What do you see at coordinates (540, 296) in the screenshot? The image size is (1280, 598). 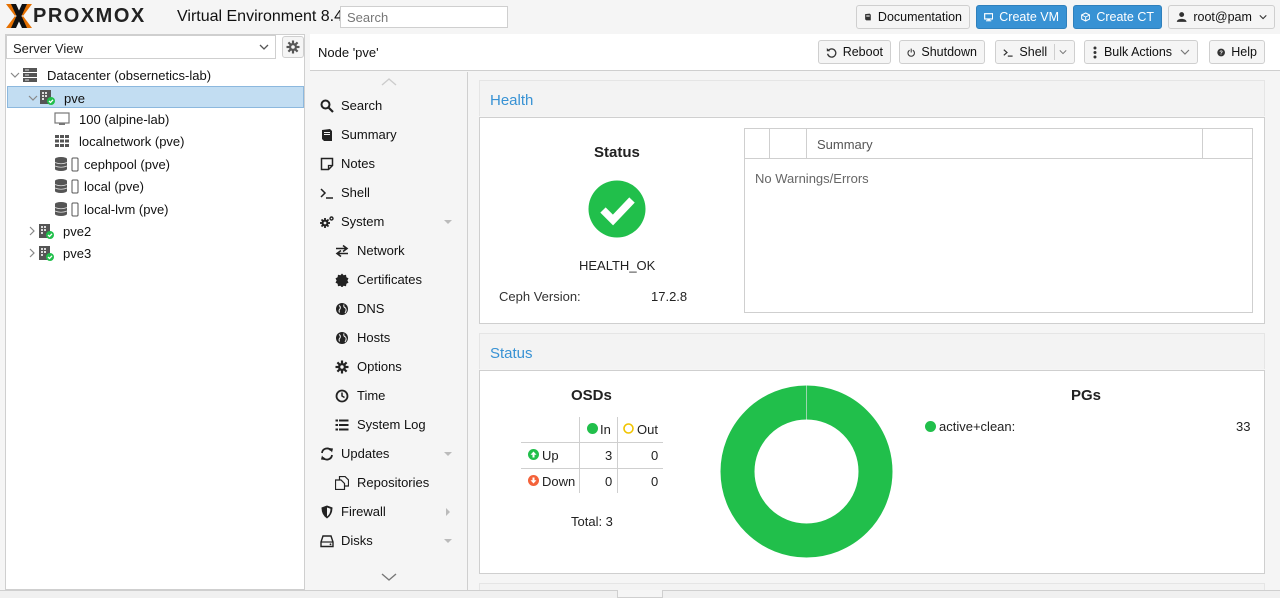 I see `ceph-version-label: Ceph Version:` at bounding box center [540, 296].